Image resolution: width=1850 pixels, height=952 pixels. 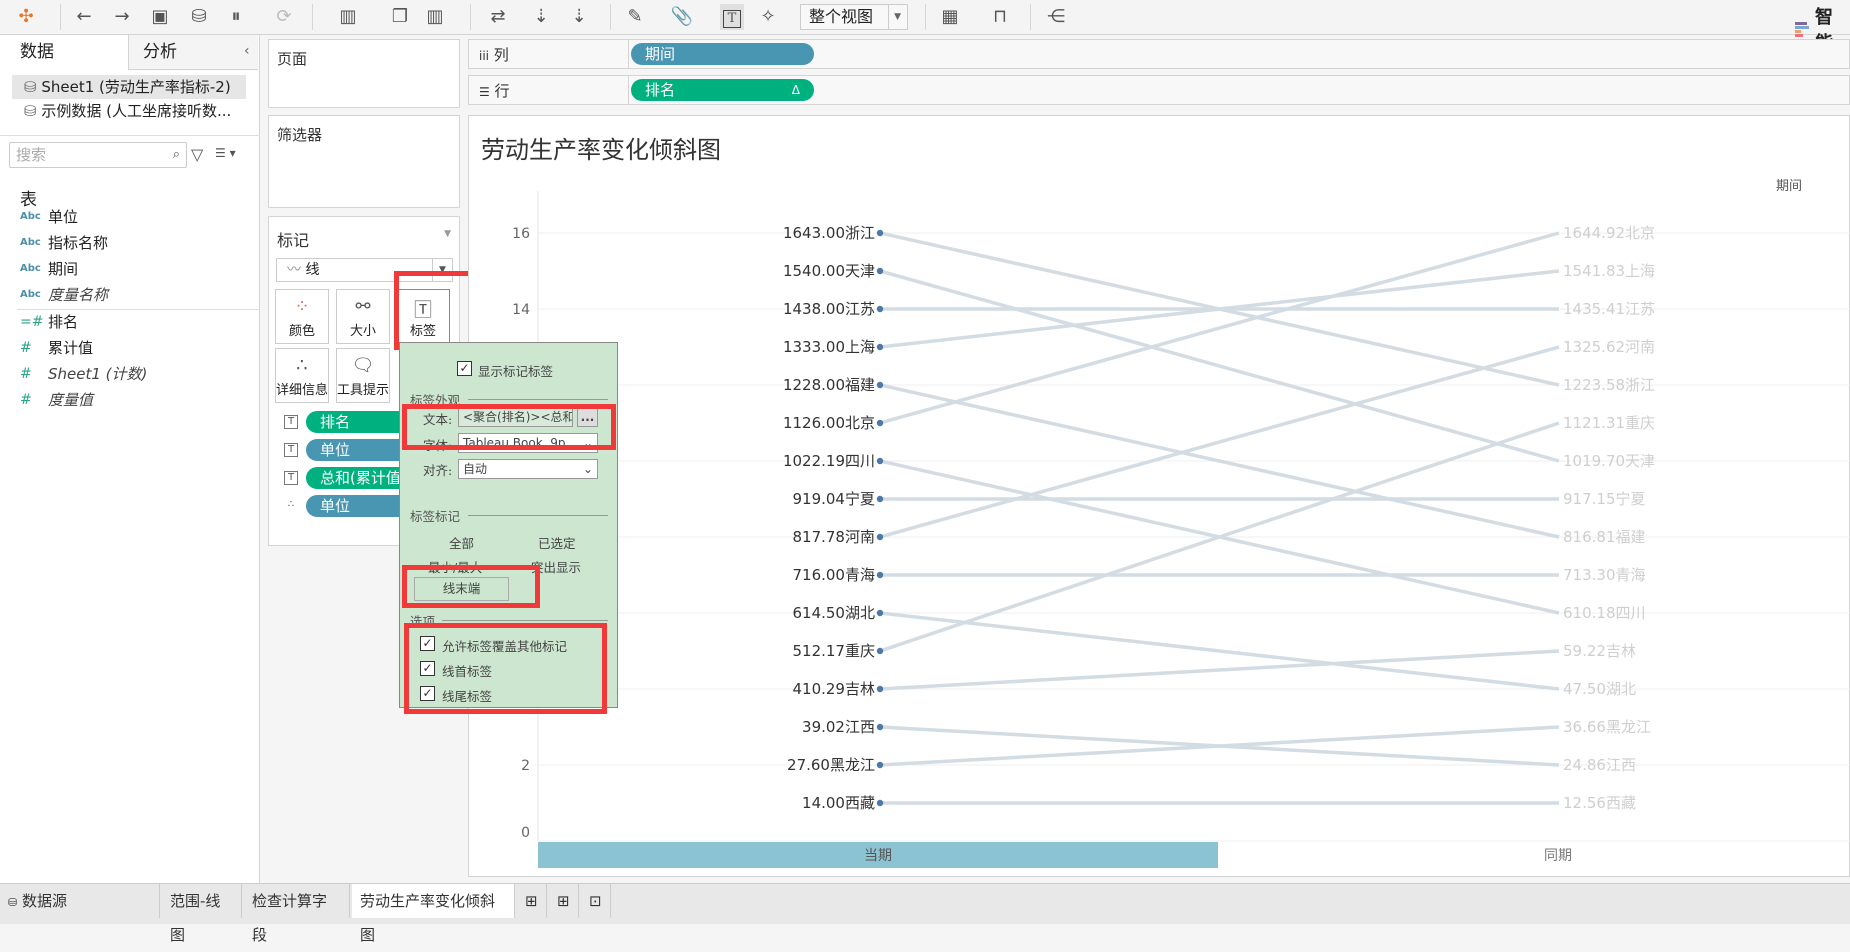 What do you see at coordinates (80, 901) in the screenshot?
I see `tab-data-source: ⛁ 数据源` at bounding box center [80, 901].